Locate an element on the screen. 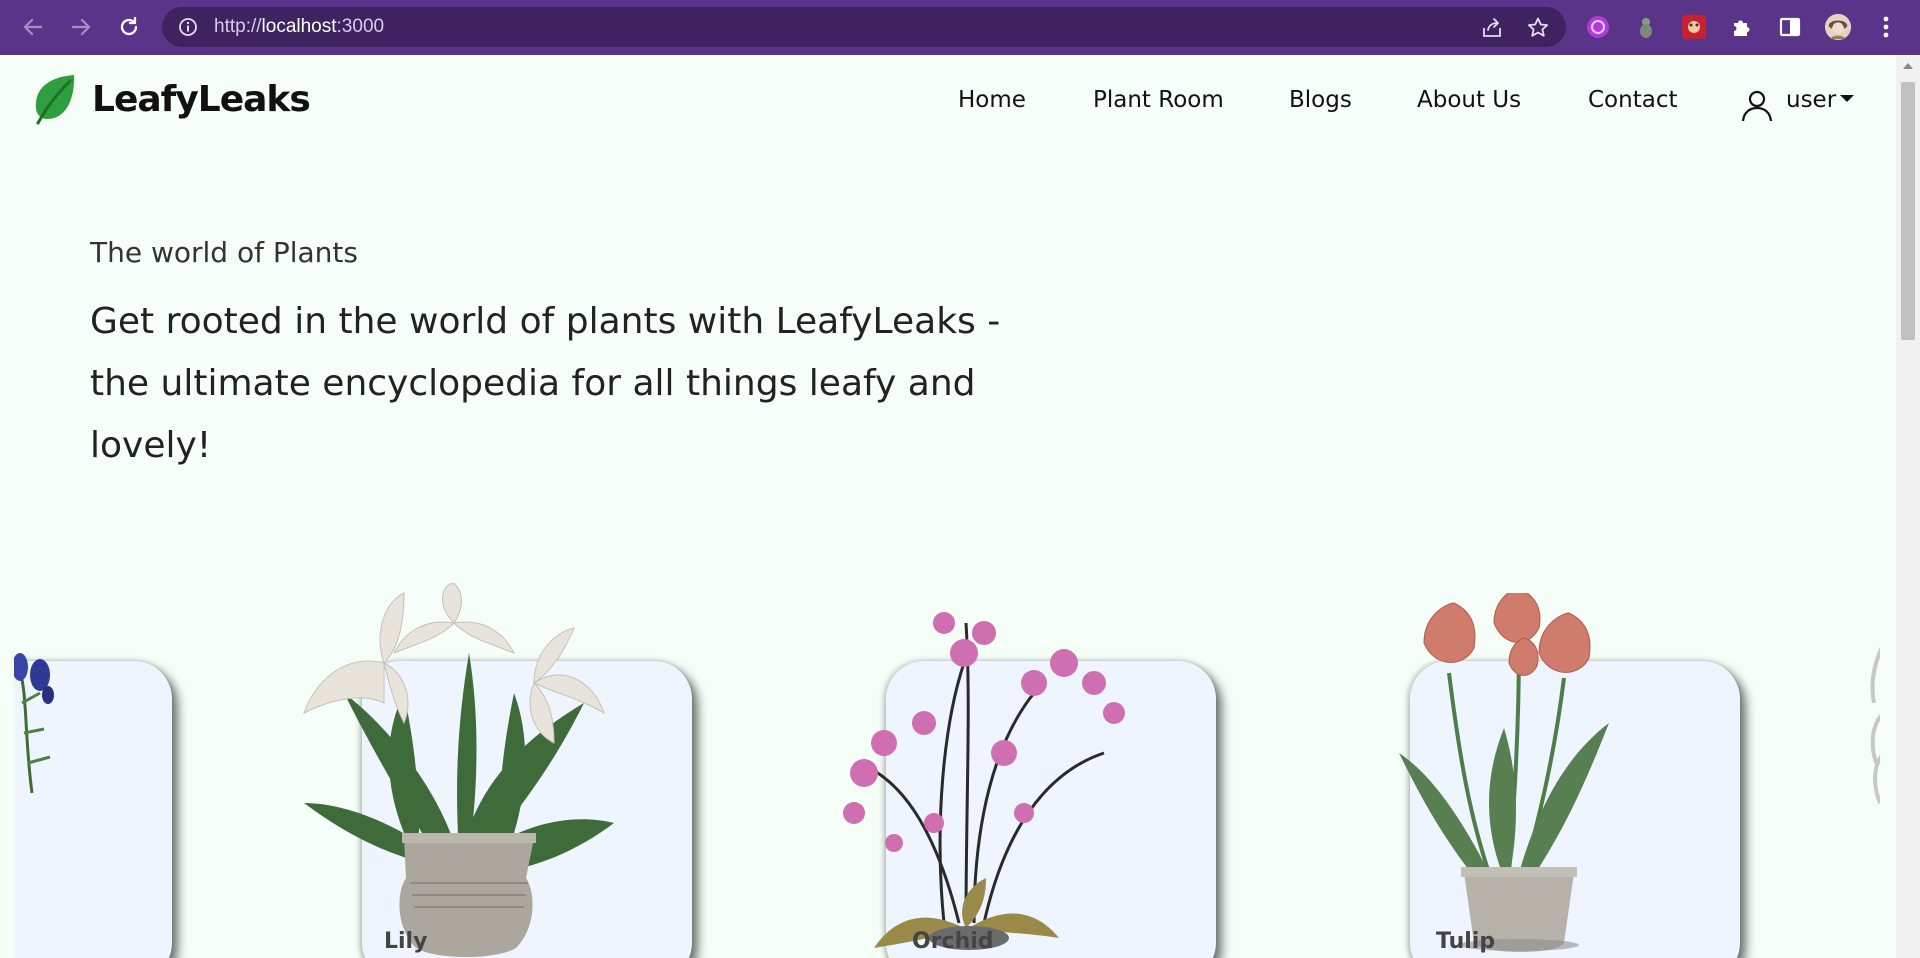 The width and height of the screenshot is (1920, 958). extensions-button is located at coordinates (1742, 27).